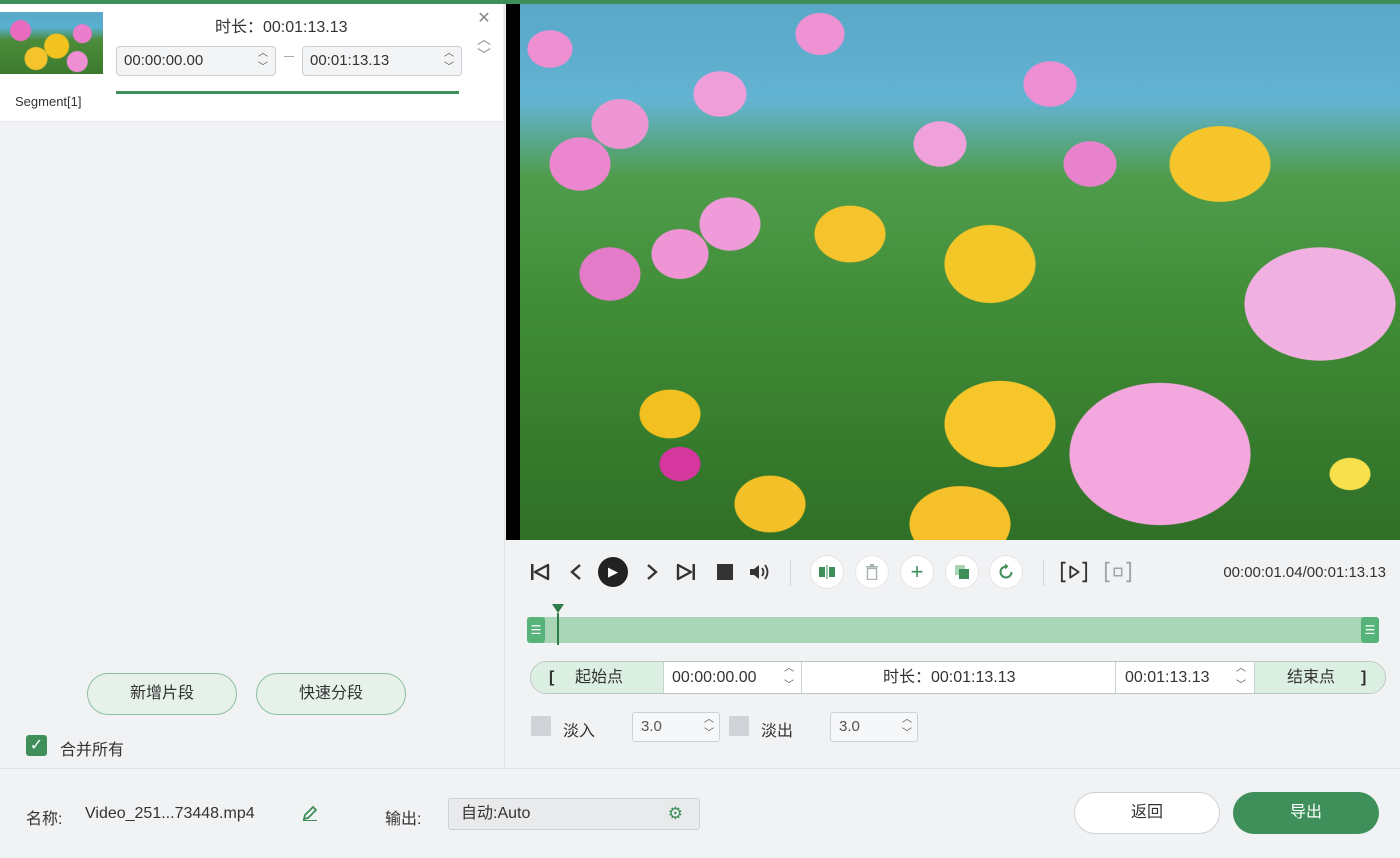 The height and width of the screenshot is (858, 1400). I want to click on bracket-left-icon: [, so click(552, 677).